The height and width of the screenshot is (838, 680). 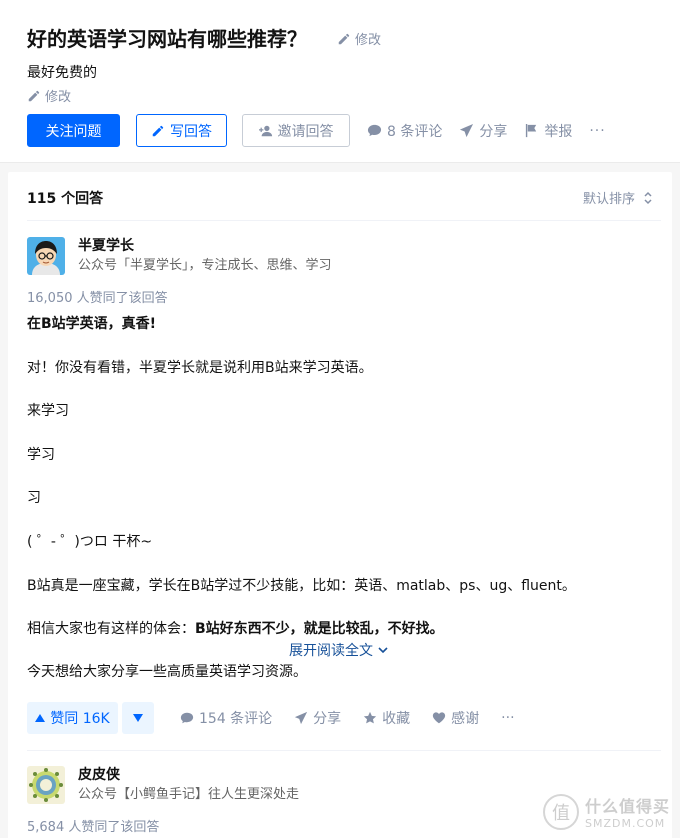 What do you see at coordinates (179, 256) in the screenshot?
I see `answer-author: 半夏学长 公众号「半夏学长」，专注成长、思维、学习` at bounding box center [179, 256].